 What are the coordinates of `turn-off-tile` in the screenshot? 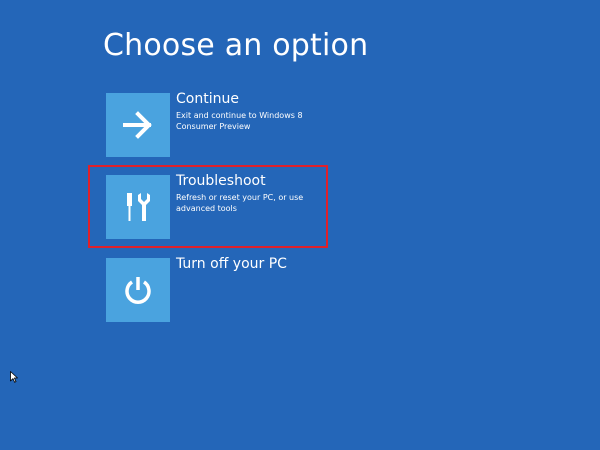 It's located at (138, 290).